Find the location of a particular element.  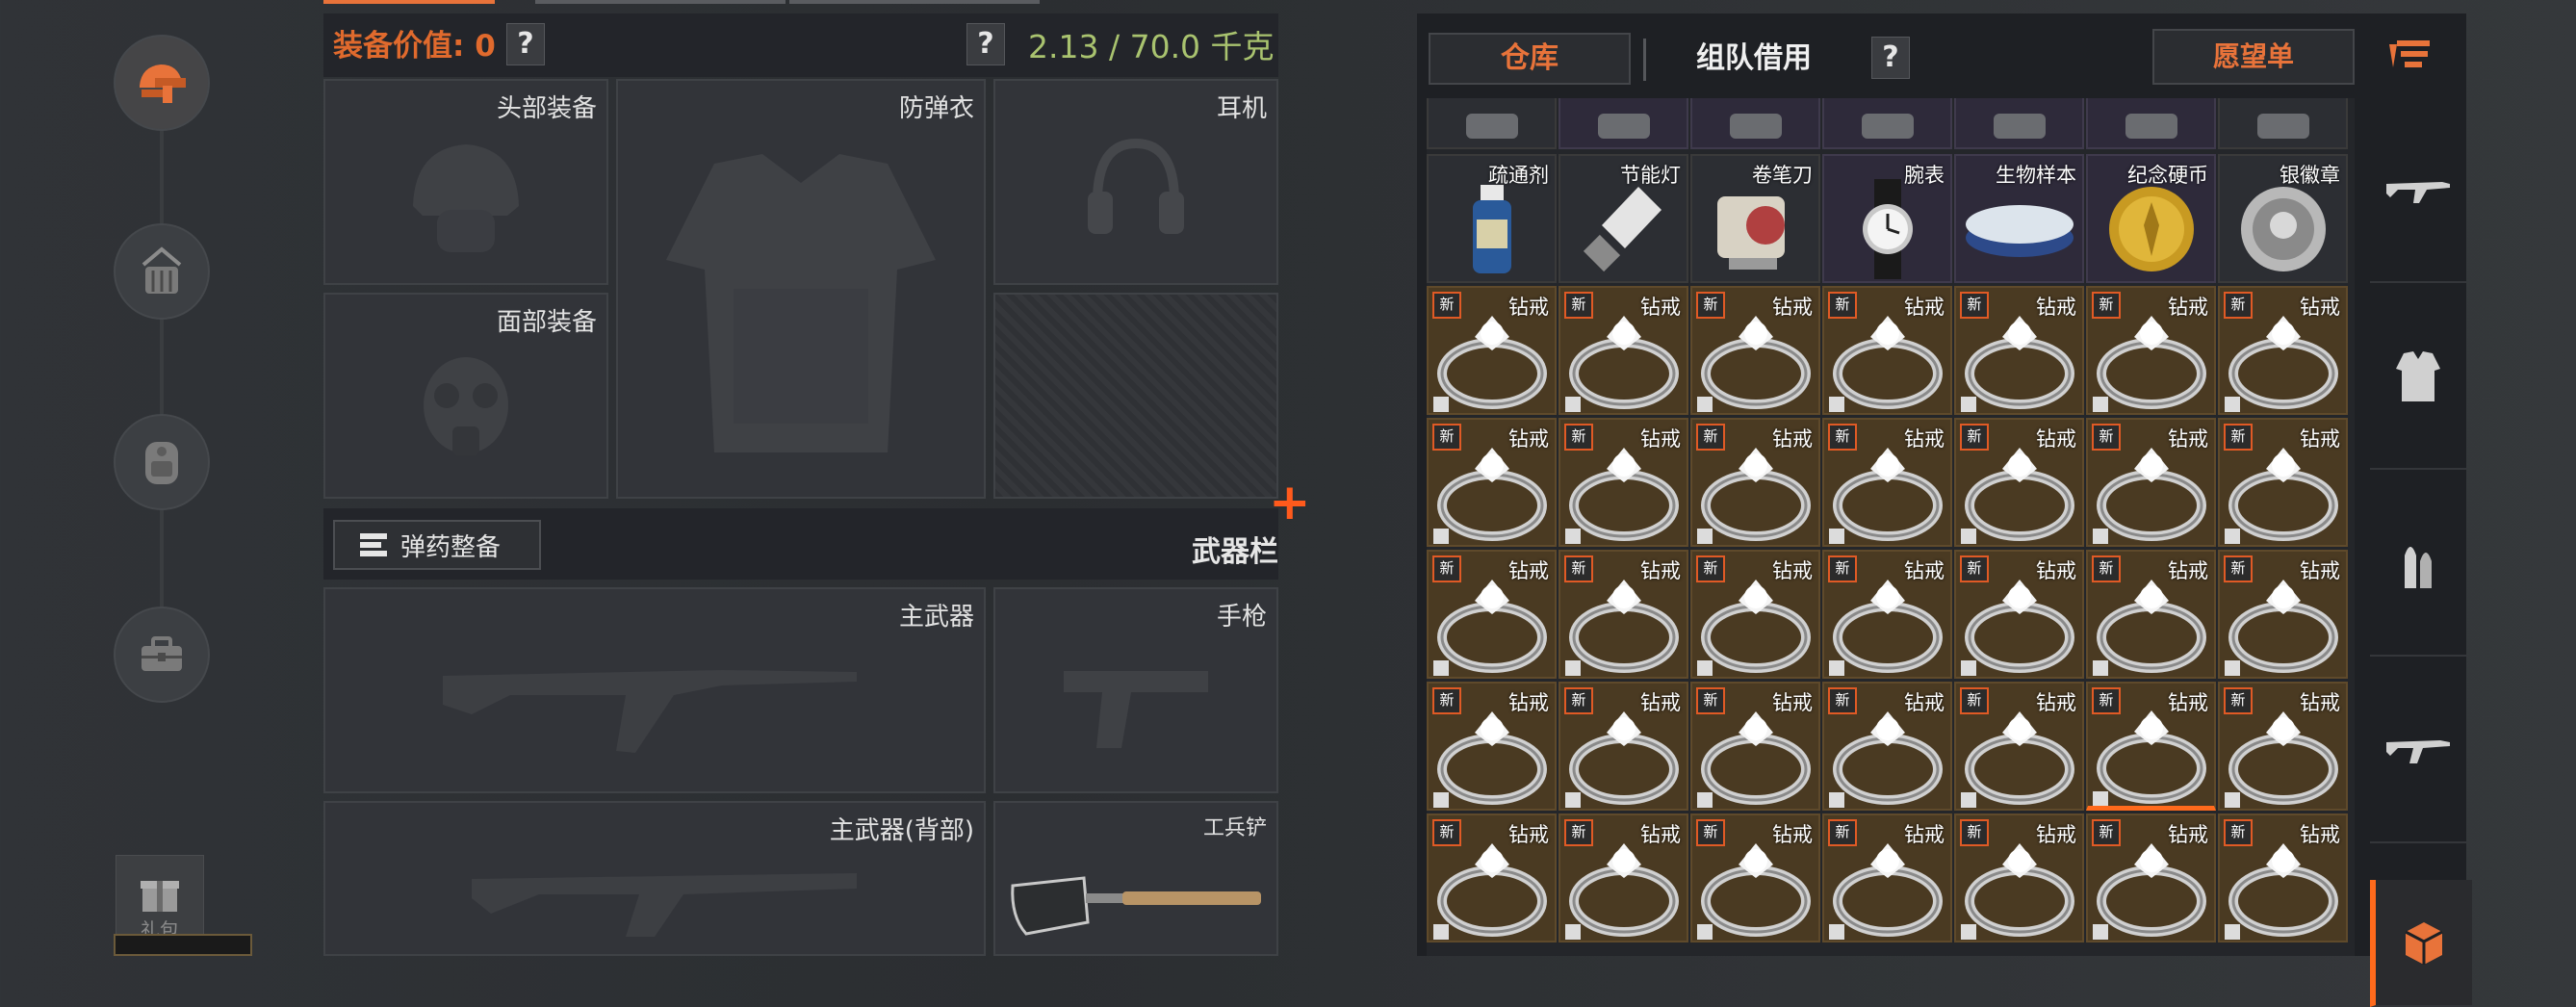

sort-icon is located at coordinates (2411, 54).